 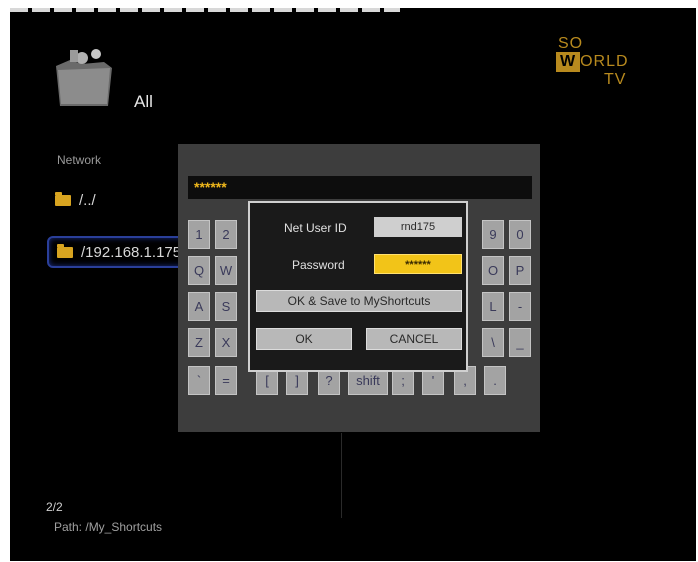 I want to click on divider, so click(x=341, y=475).